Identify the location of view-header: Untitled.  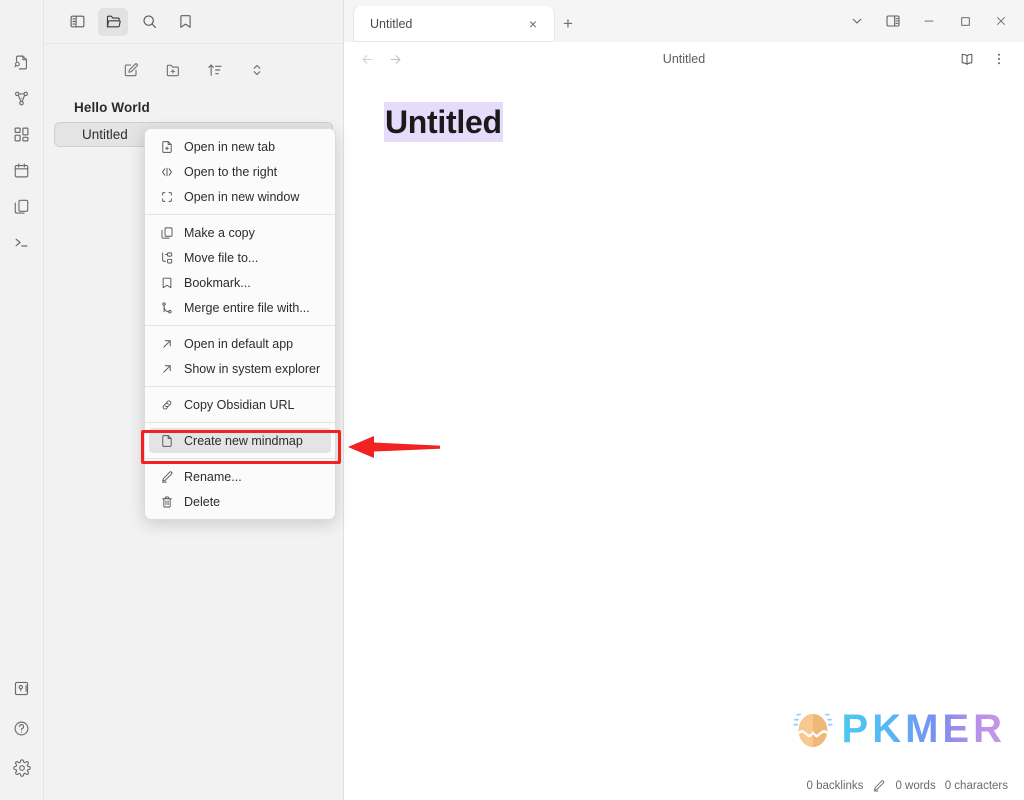
(684, 59).